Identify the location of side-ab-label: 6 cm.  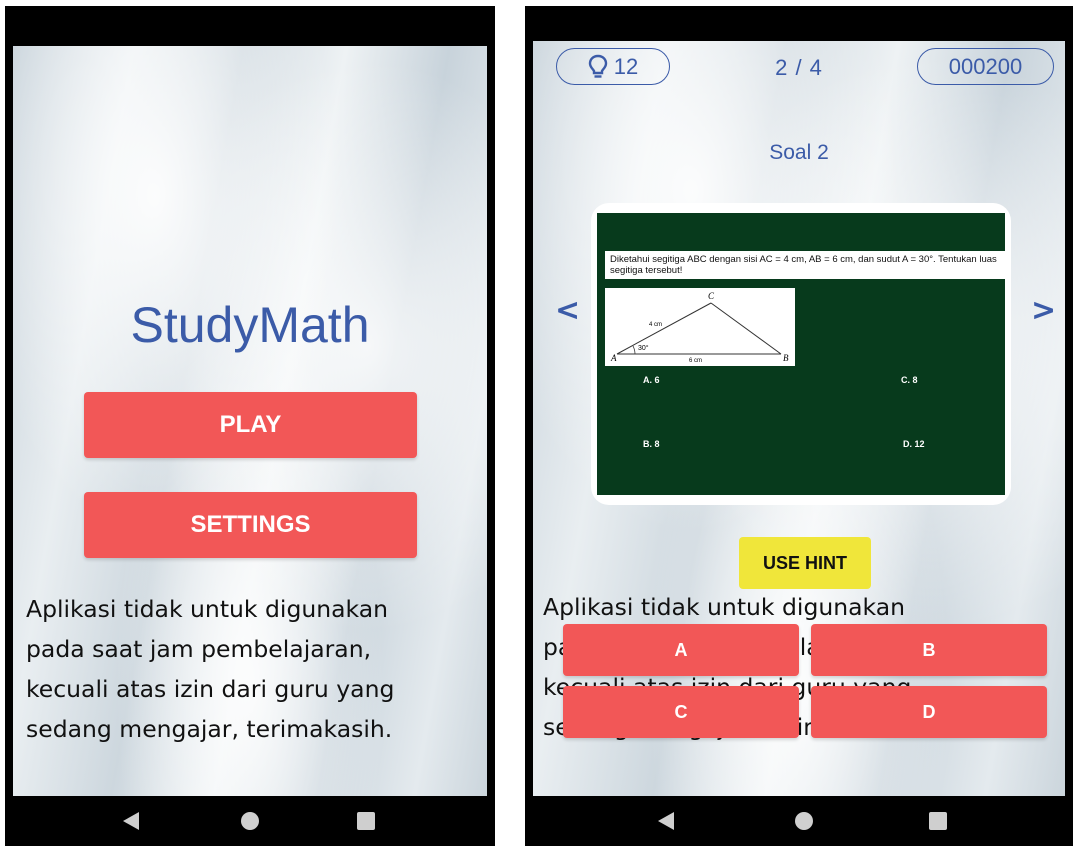
(695, 361).